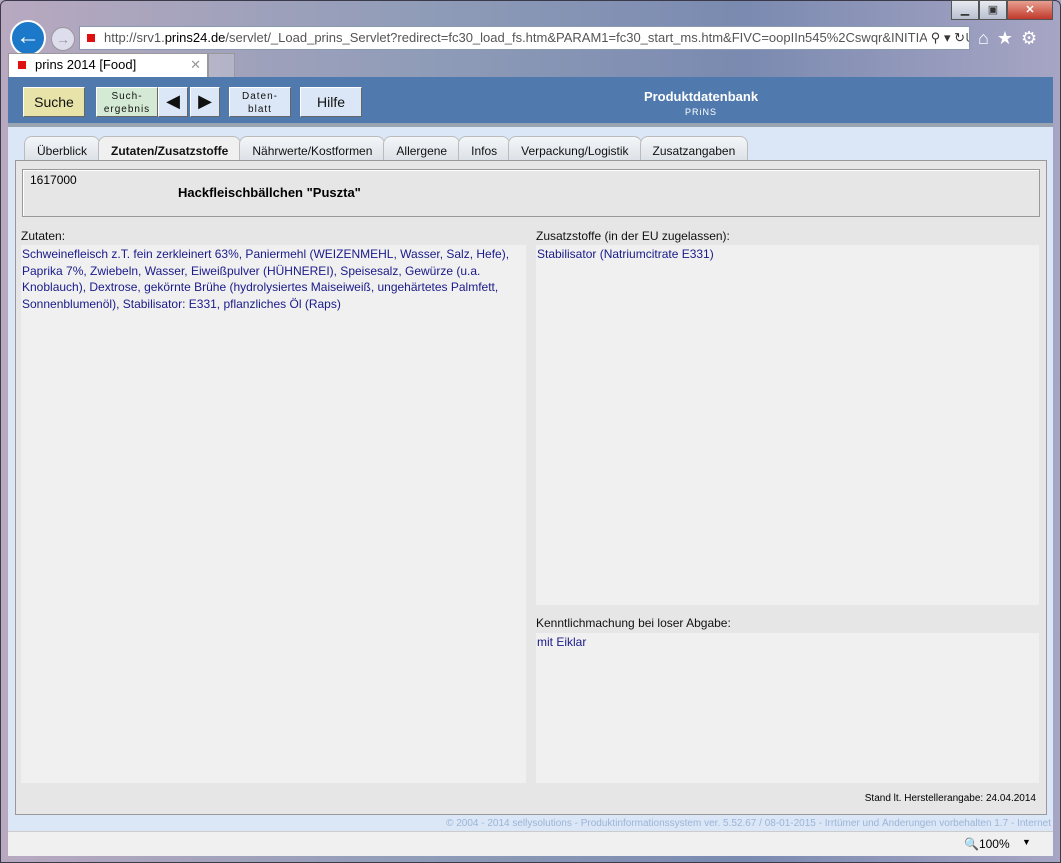 This screenshot has width=1061, height=863. I want to click on close-window-button: ✕, so click(1030, 10).